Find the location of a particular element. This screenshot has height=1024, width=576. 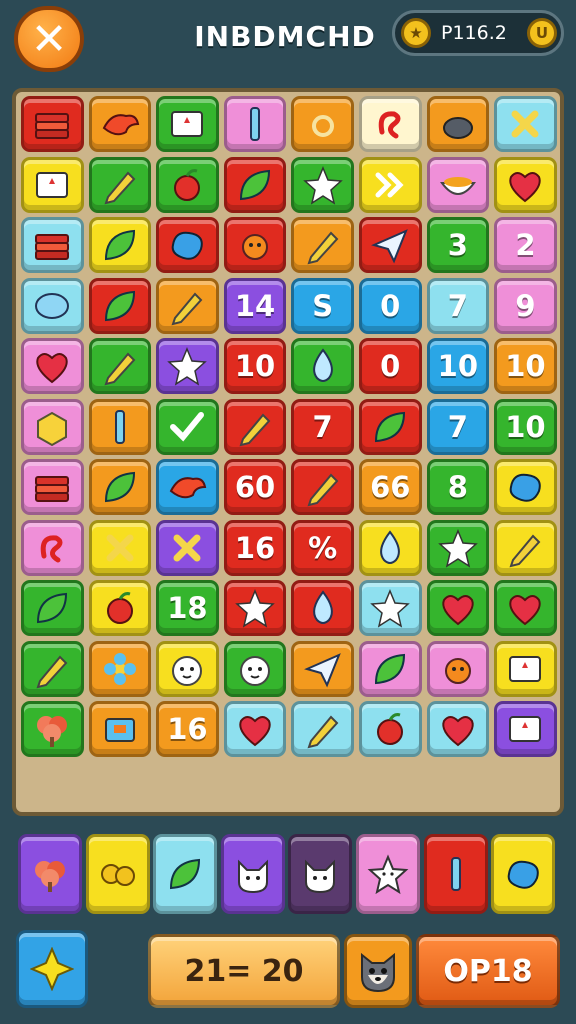

board-tile: 3 is located at coordinates (458, 245).